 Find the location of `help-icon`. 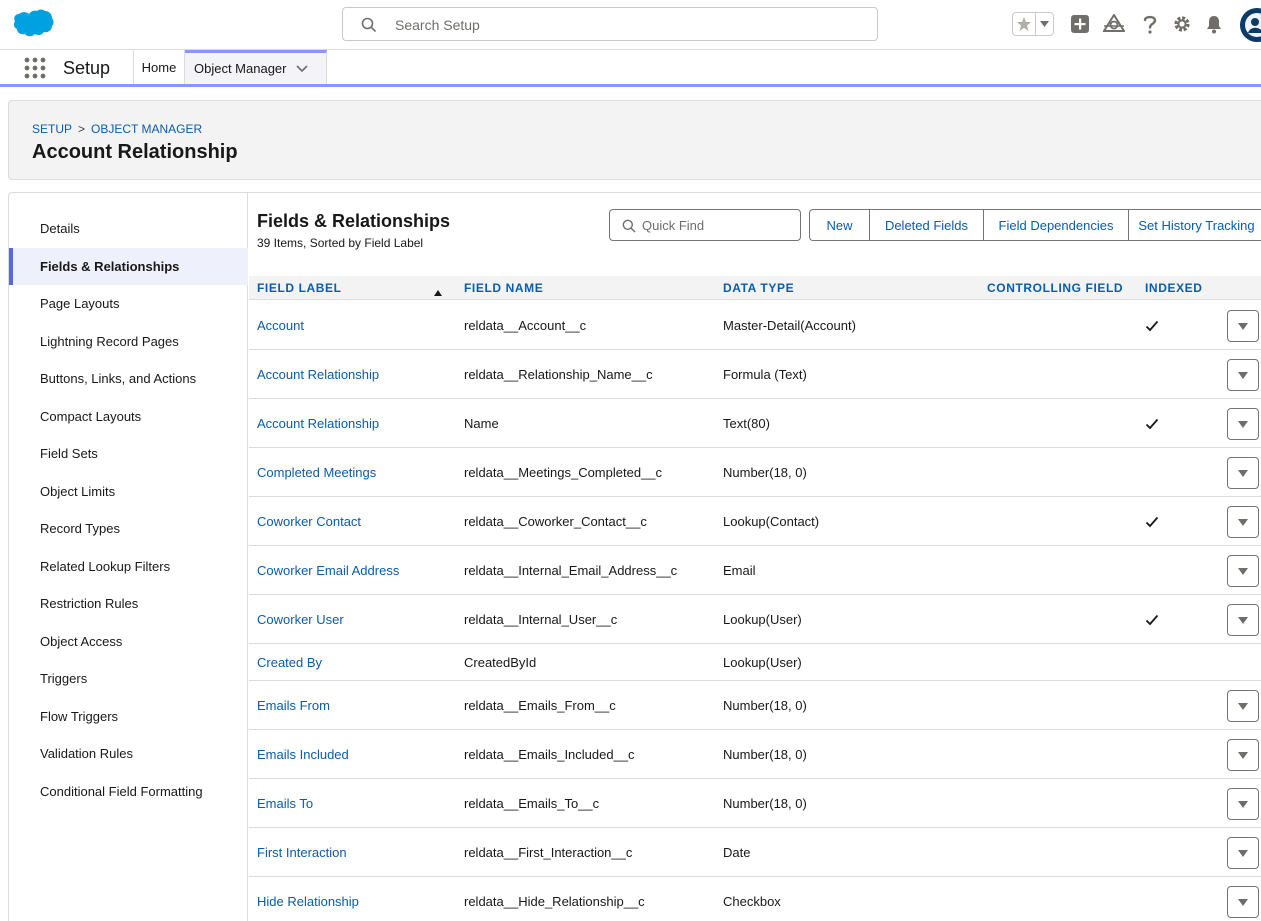

help-icon is located at coordinates (1150, 24).